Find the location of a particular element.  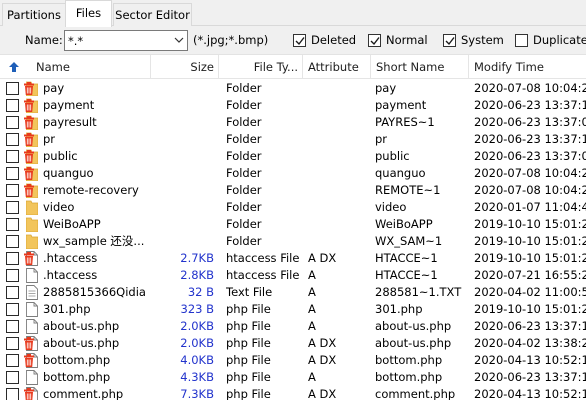

name-filter-combo: *.* is located at coordinates (126, 40).